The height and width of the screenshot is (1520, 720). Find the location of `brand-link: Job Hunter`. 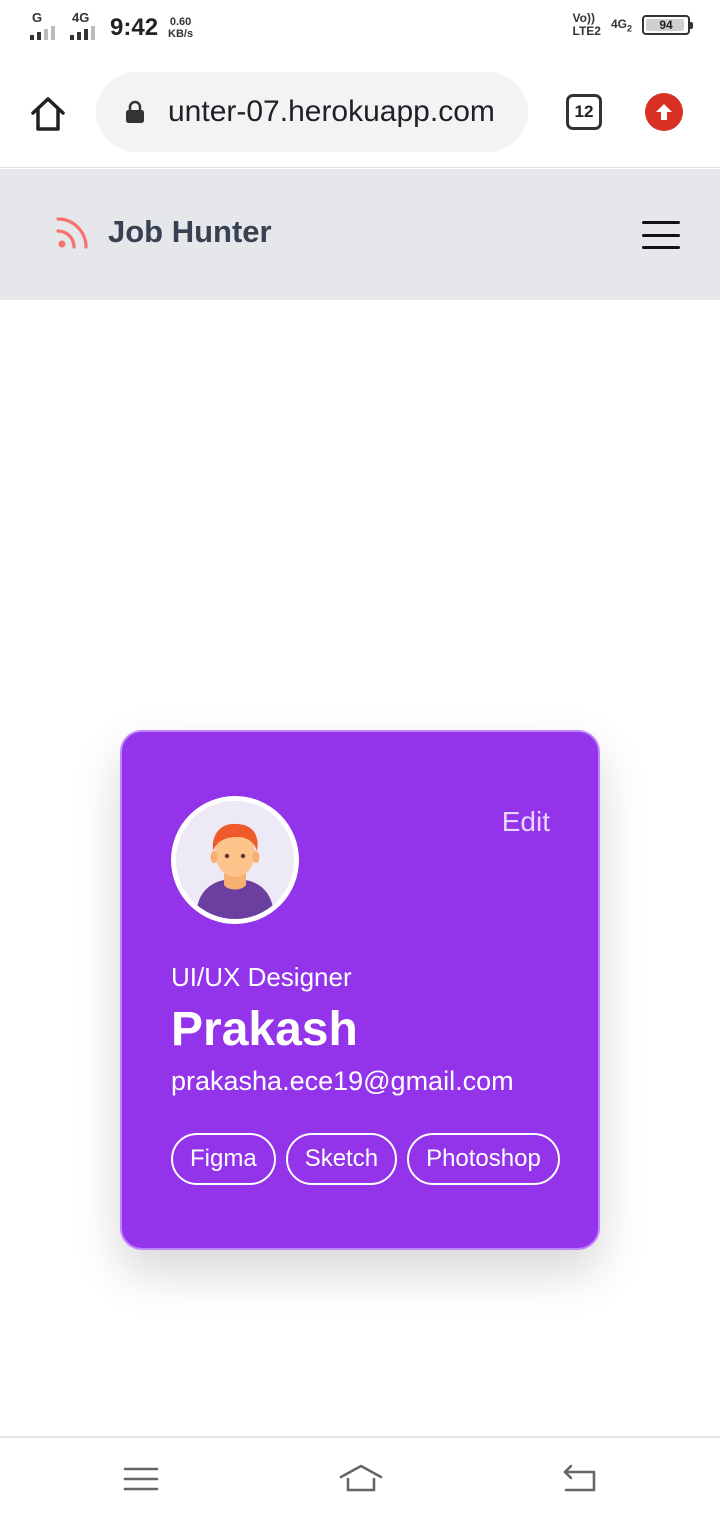

brand-link: Job Hunter is located at coordinates (163, 232).